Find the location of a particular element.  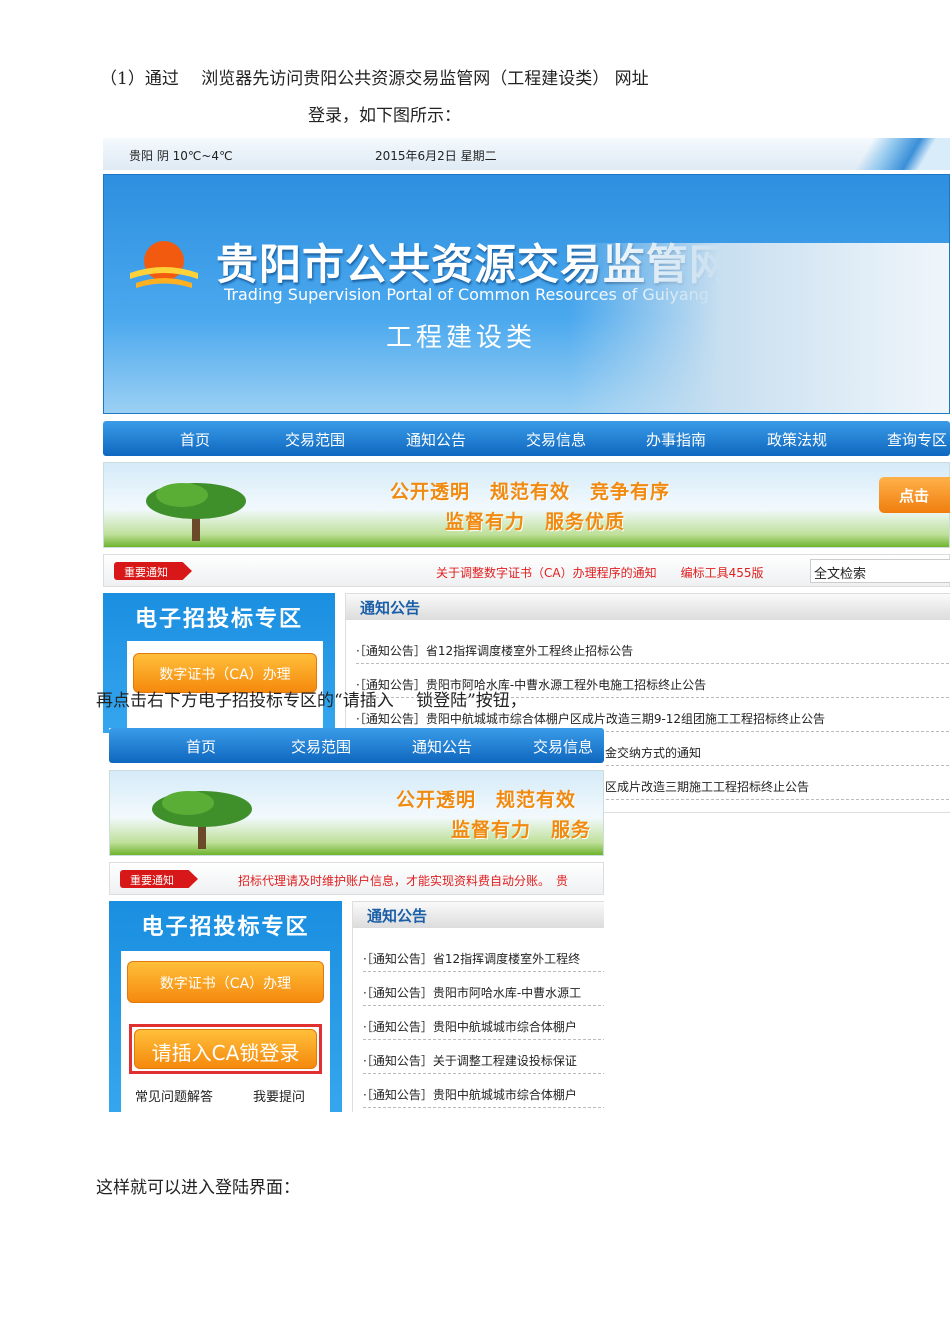

ca-apply-button: 数字证书（CA）办理 is located at coordinates (225, 982).